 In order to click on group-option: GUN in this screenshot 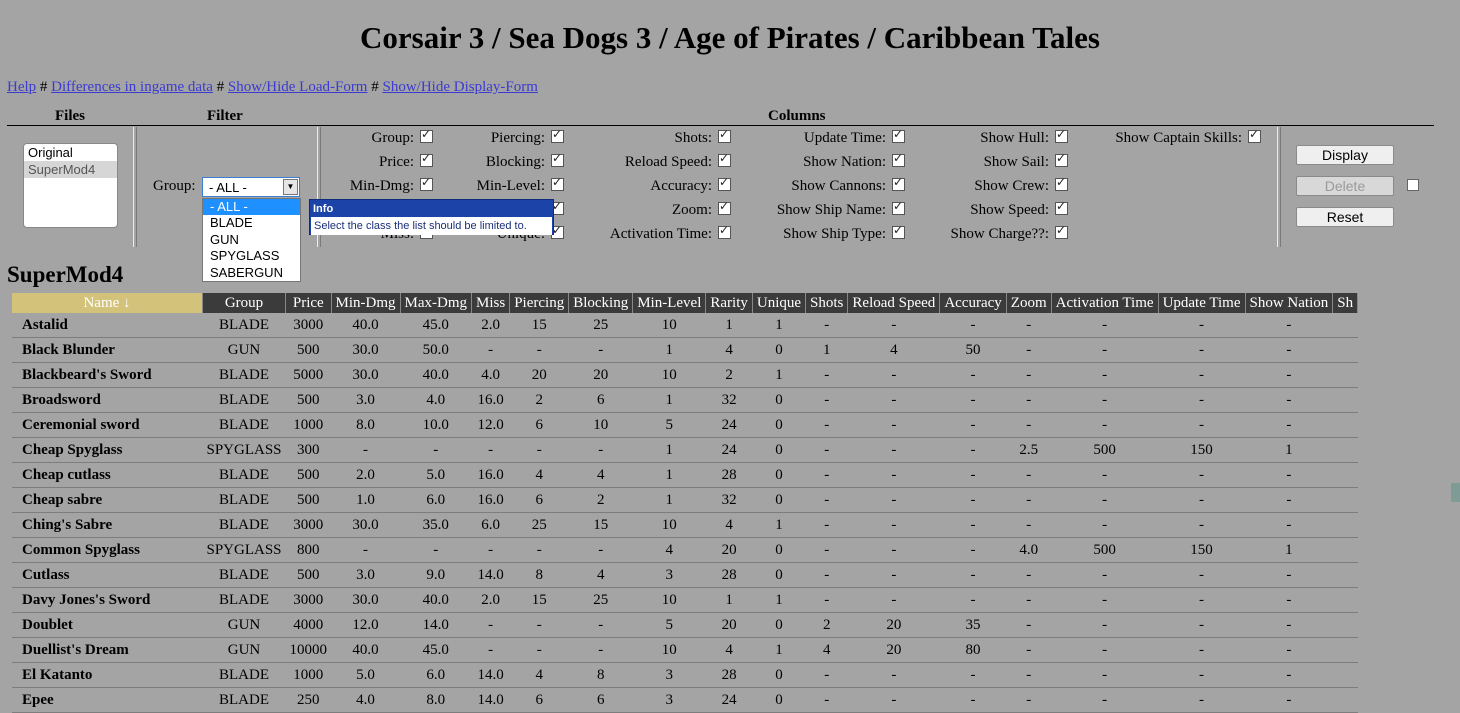, I will do `click(251, 240)`.